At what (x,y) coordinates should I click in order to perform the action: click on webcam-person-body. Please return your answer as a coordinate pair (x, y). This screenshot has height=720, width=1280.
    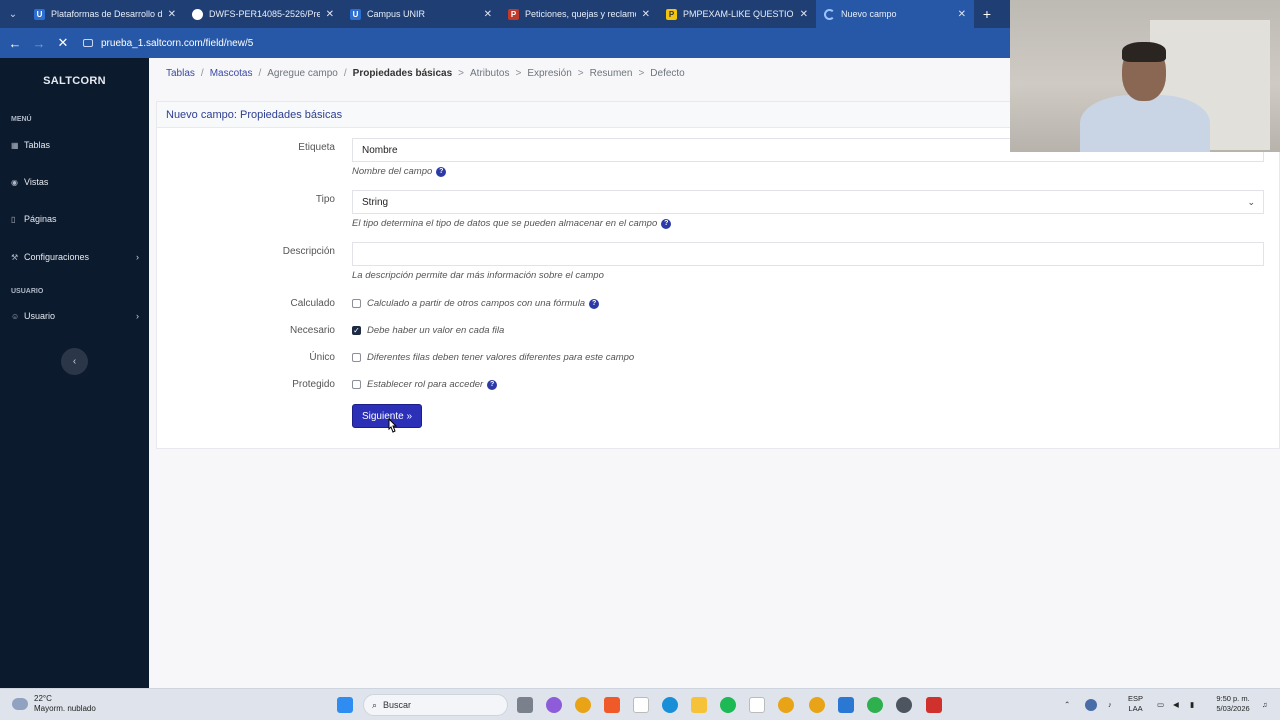
    Looking at the image, I should click on (1145, 123).